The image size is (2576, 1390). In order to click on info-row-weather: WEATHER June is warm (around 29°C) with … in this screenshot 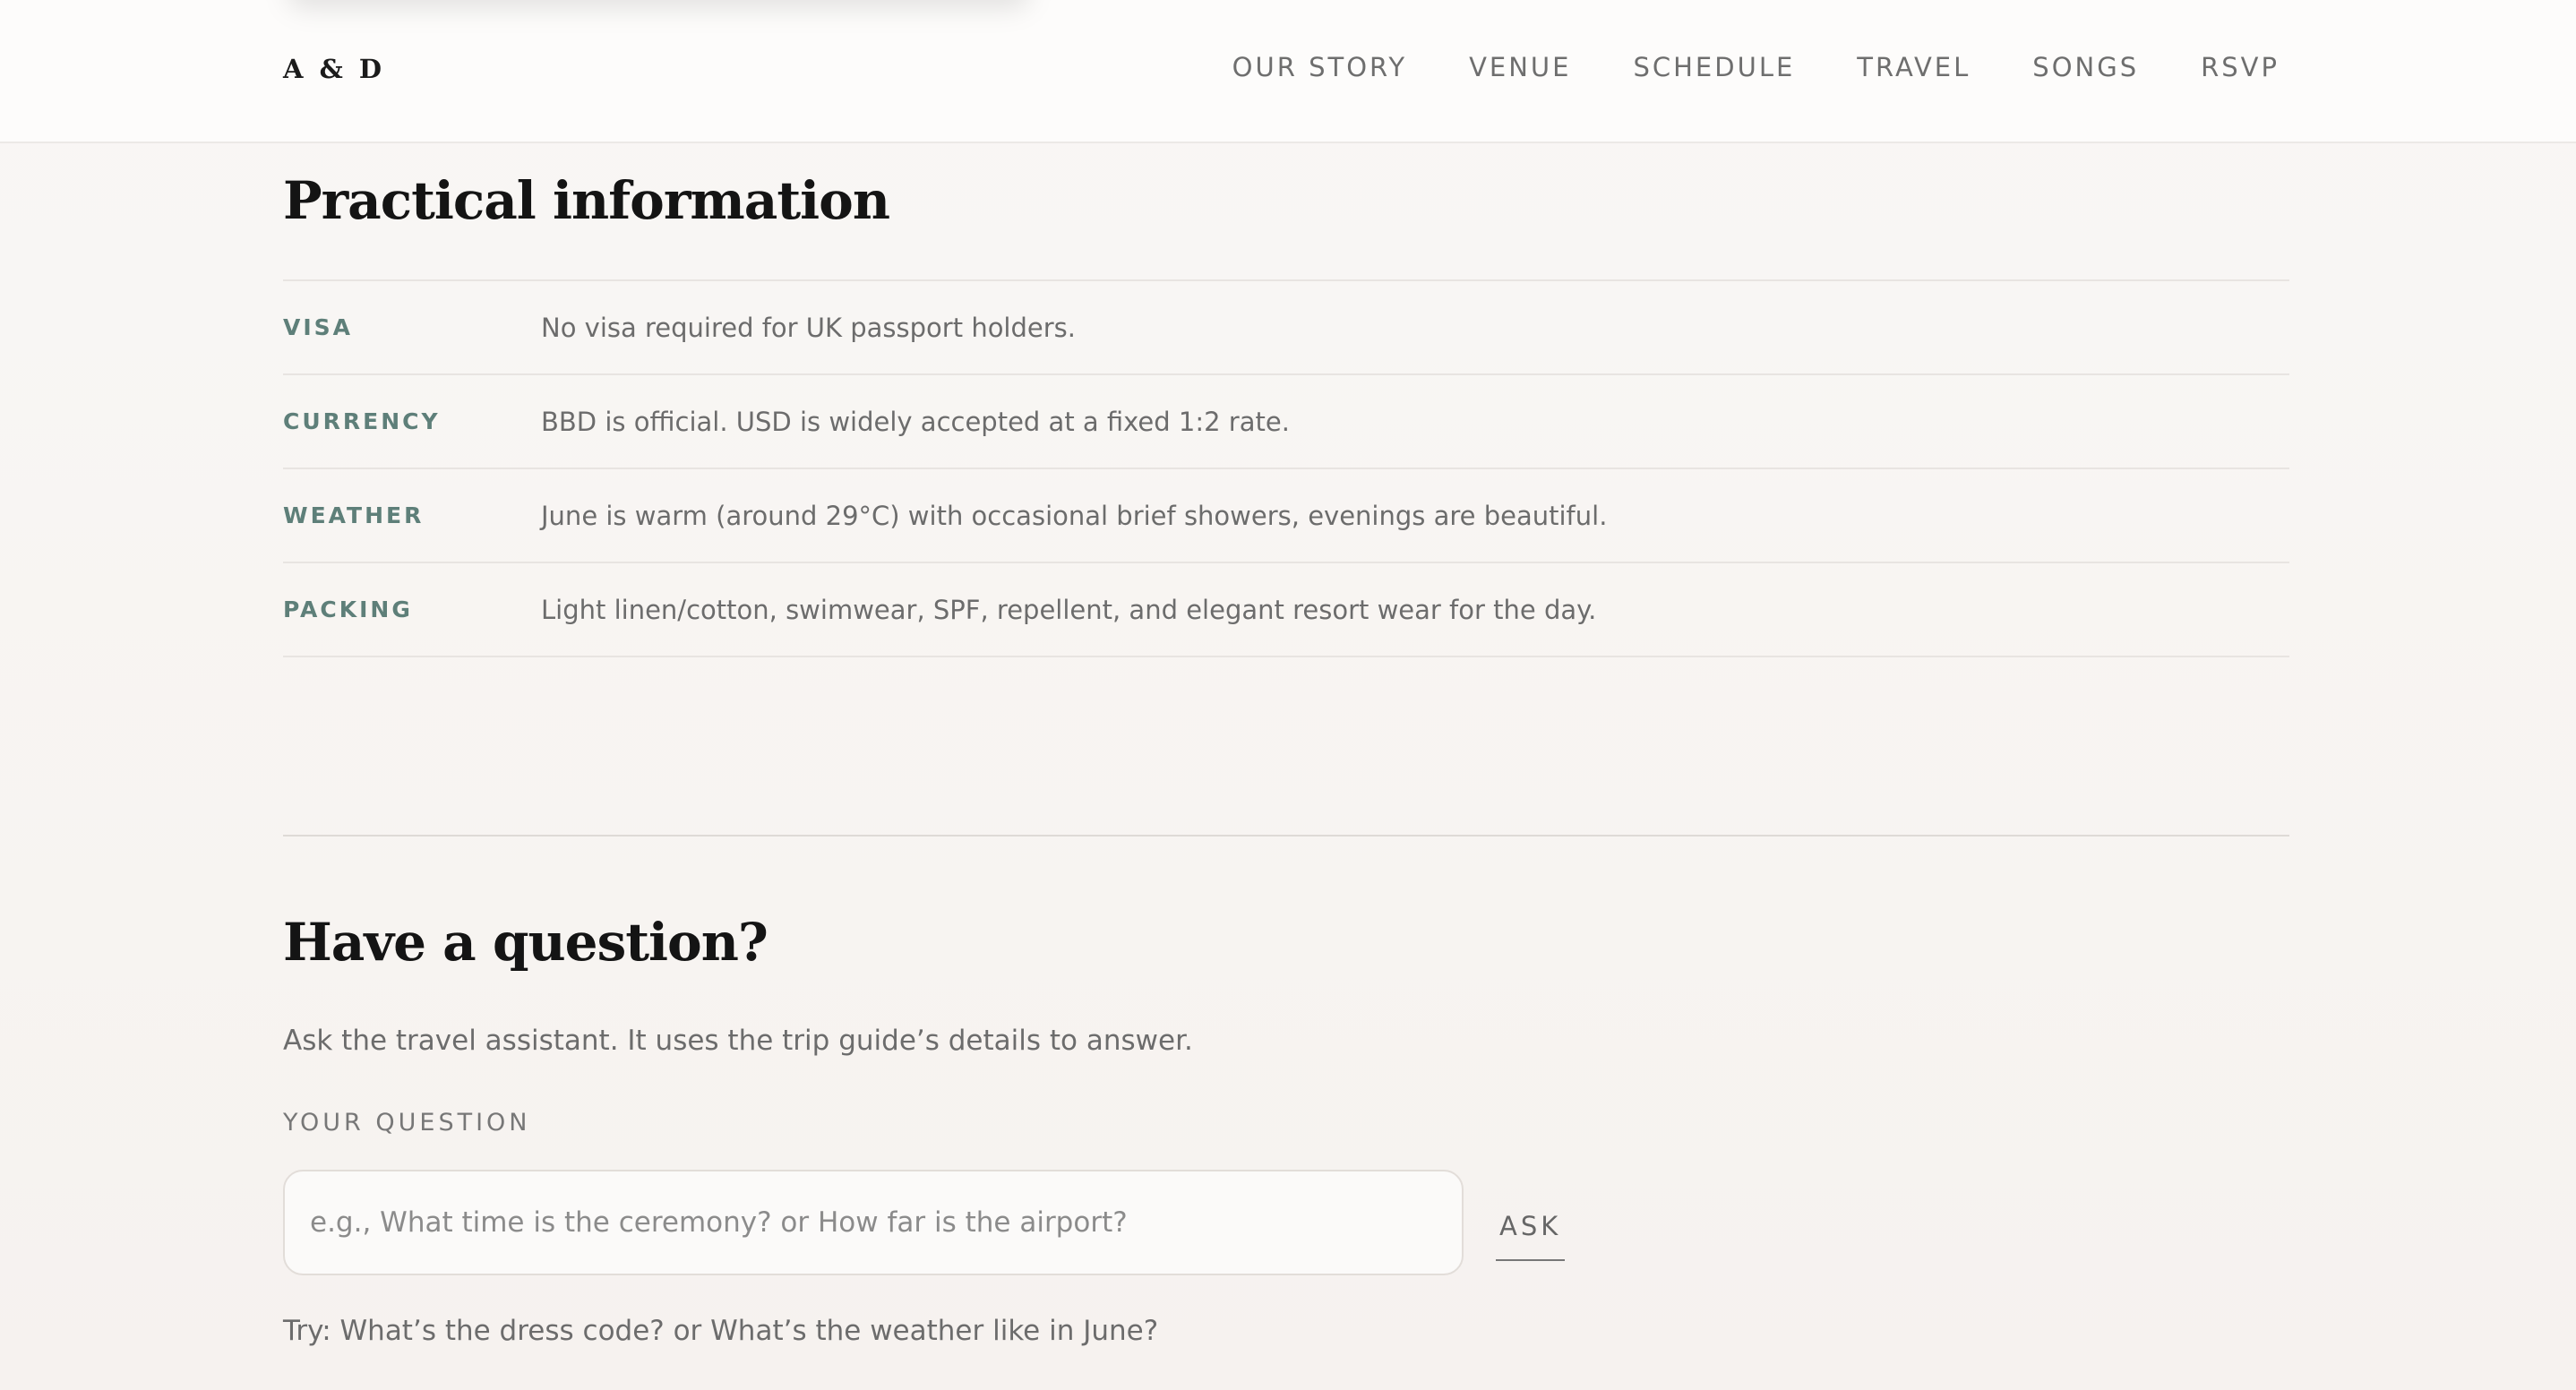, I will do `click(1286, 516)`.